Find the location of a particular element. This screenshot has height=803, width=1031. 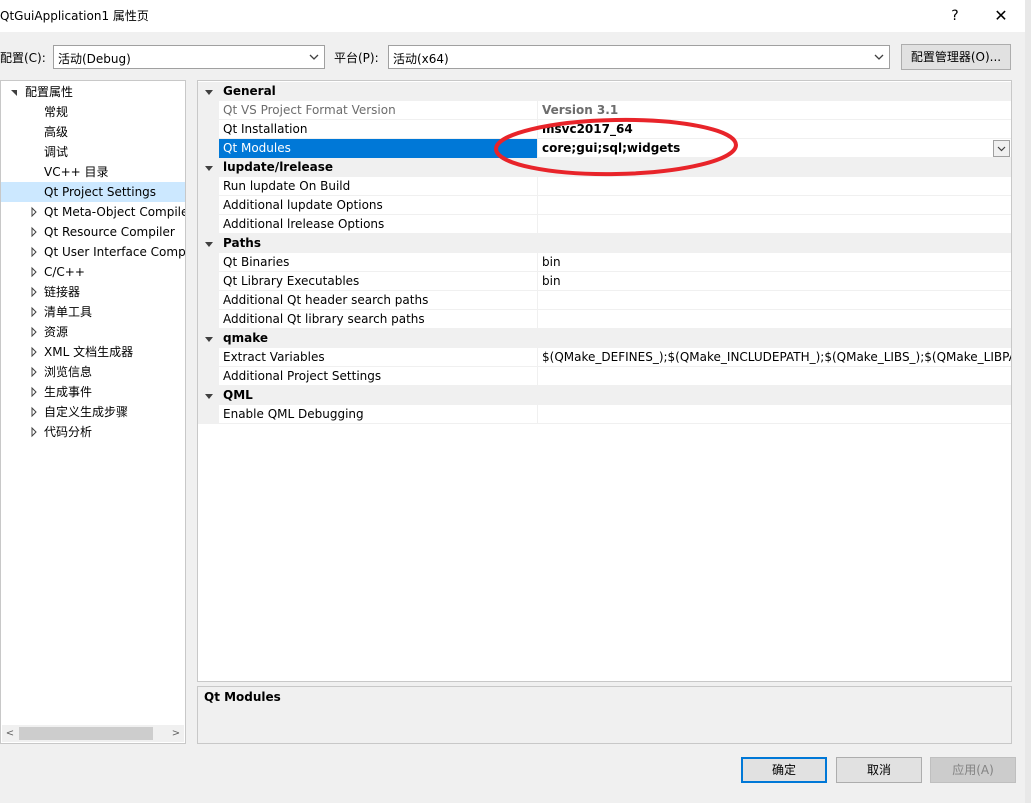

property-row: Additional Project Settings is located at coordinates (604, 376).